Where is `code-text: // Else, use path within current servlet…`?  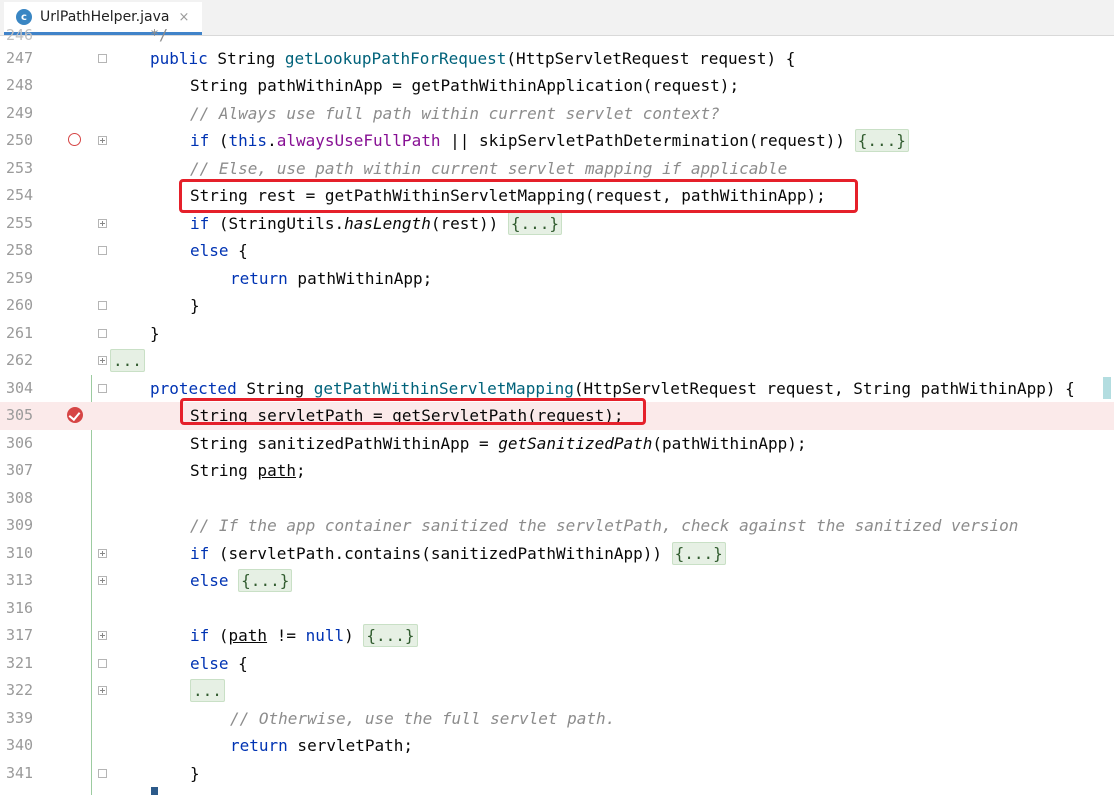
code-text: // Else, use path within current servlet… is located at coordinates (488, 169).